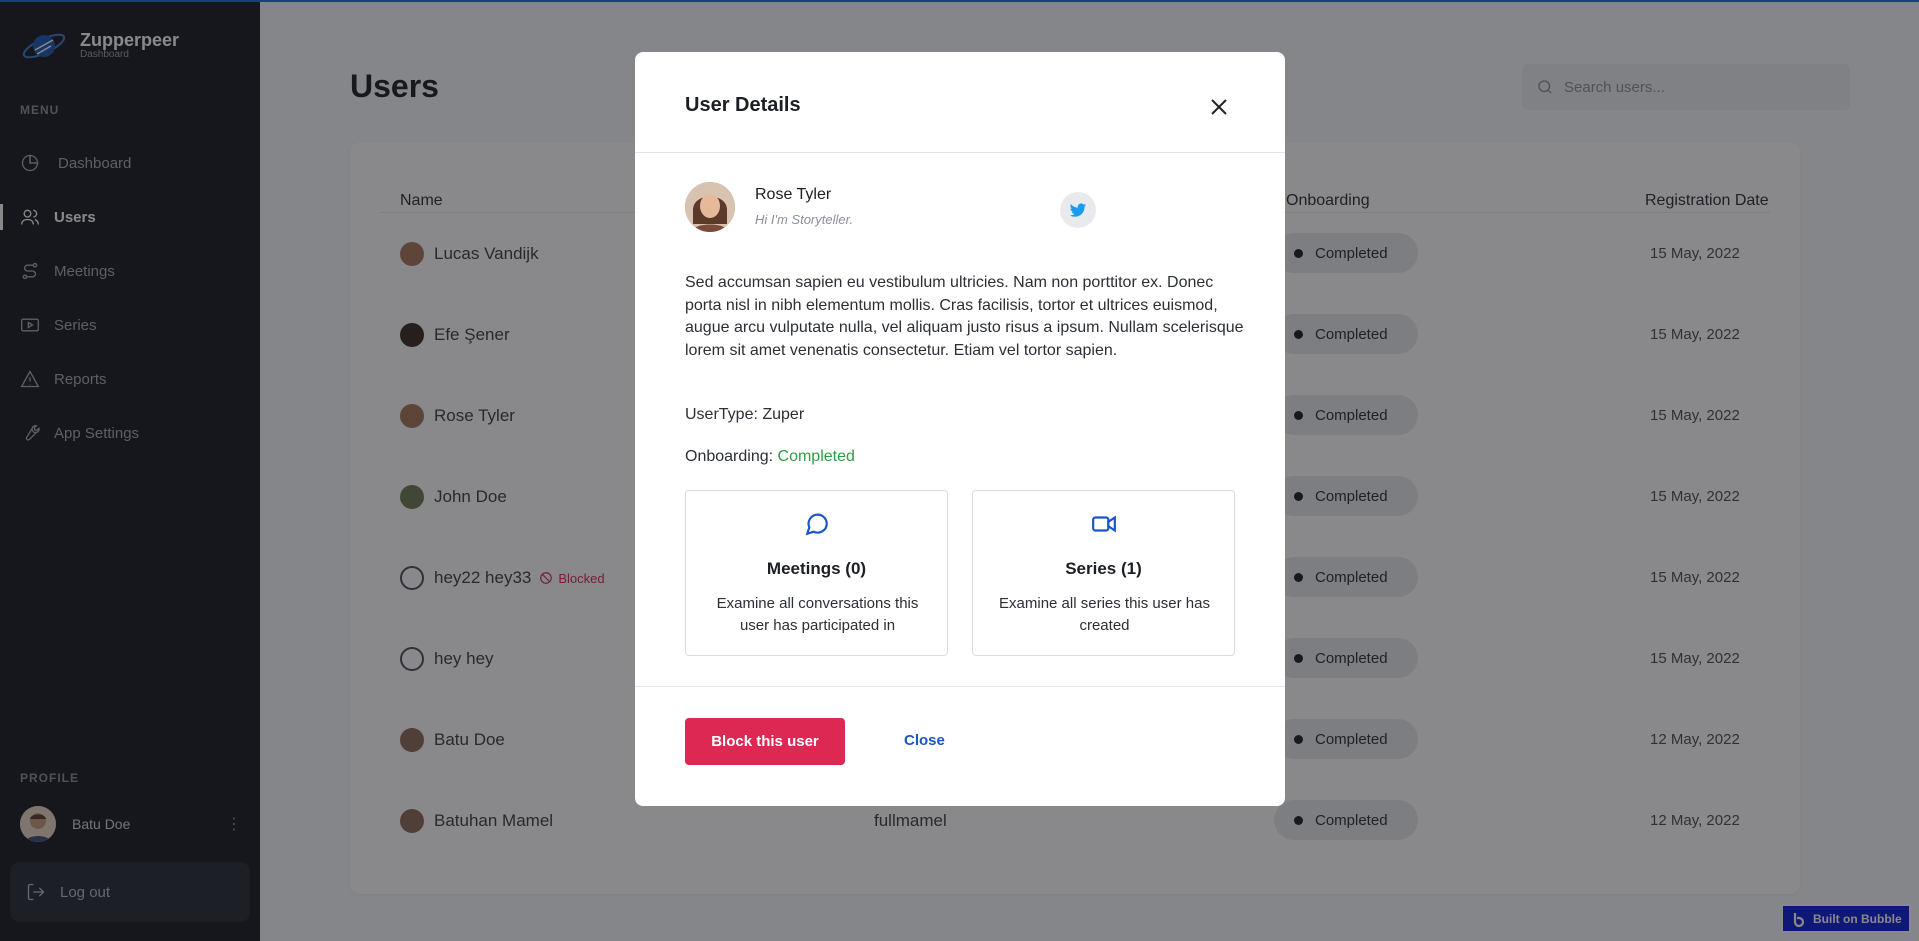 This screenshot has width=1919, height=941. Describe the element at coordinates (804, 219) in the screenshot. I see `user-bio: Hi I'm Storyteller.` at that location.